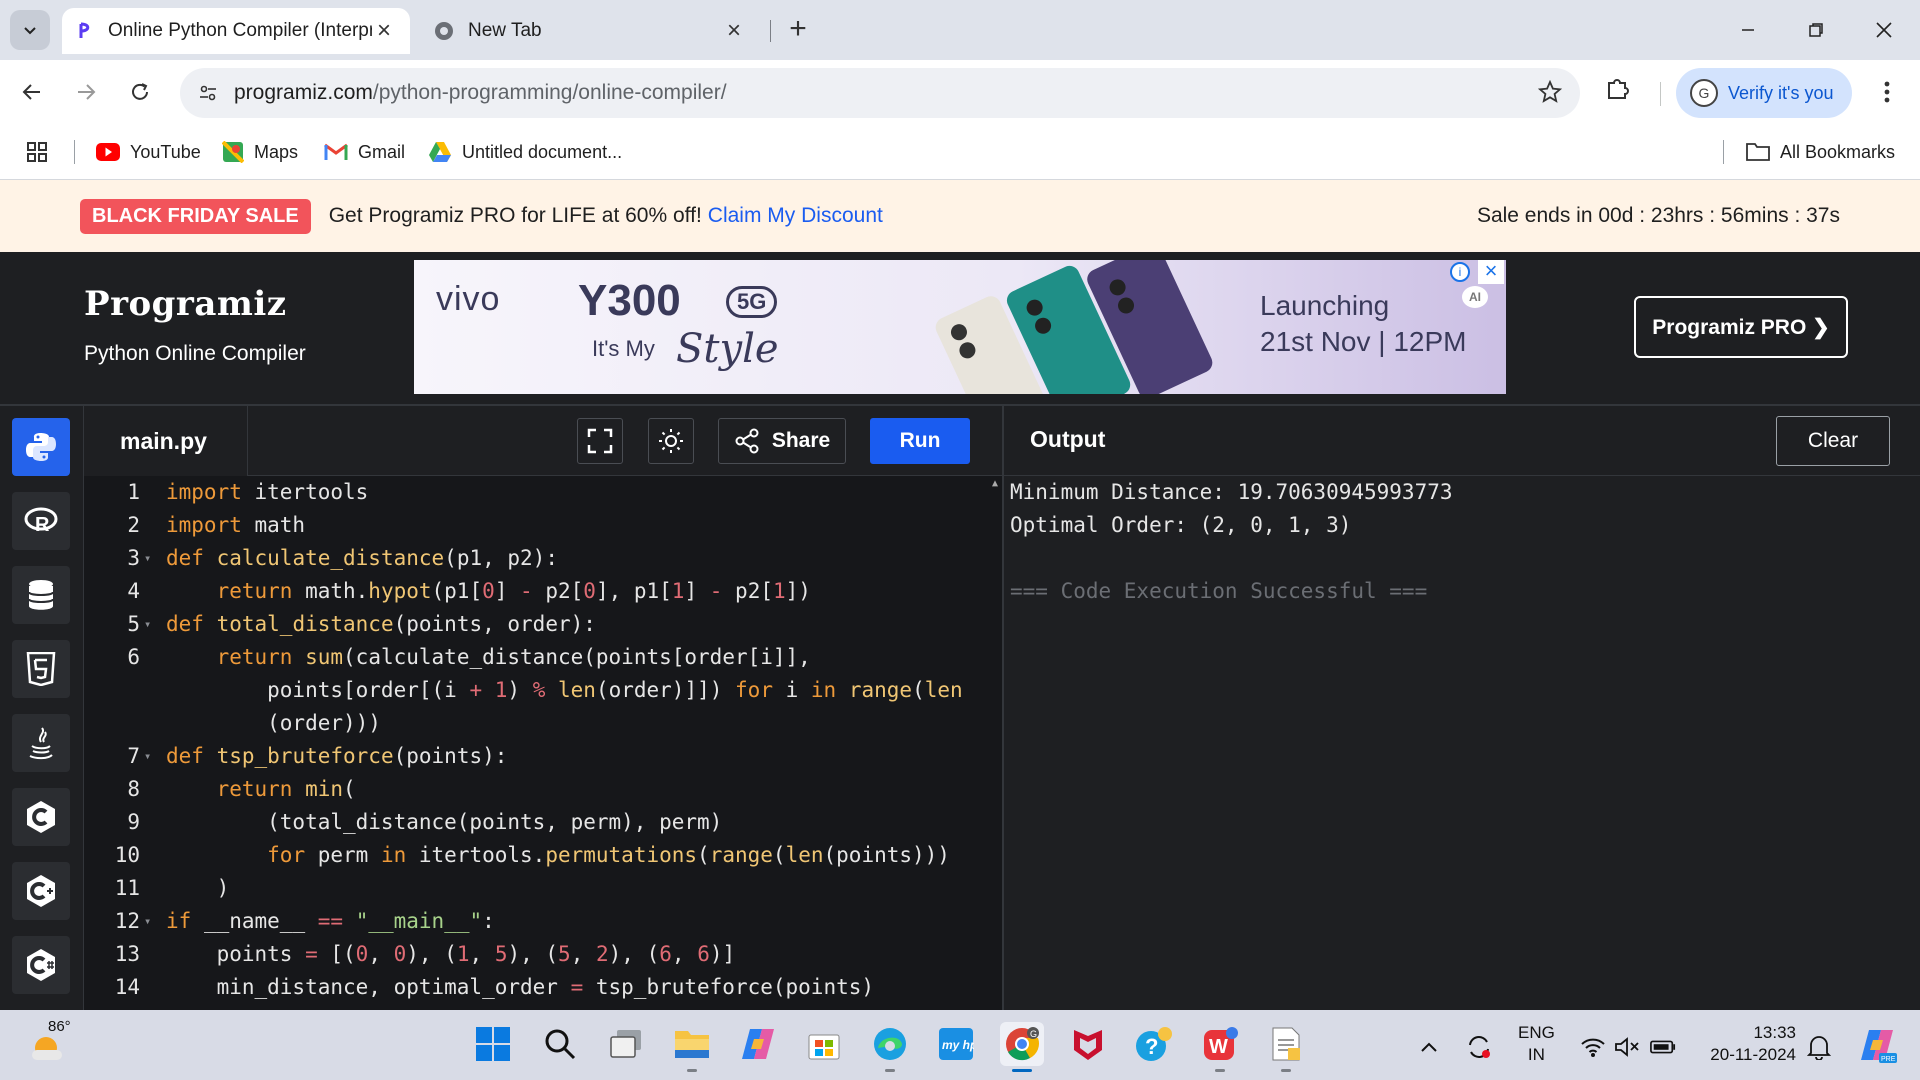  I want to click on scroll-up-arrow: ▲, so click(995, 483).